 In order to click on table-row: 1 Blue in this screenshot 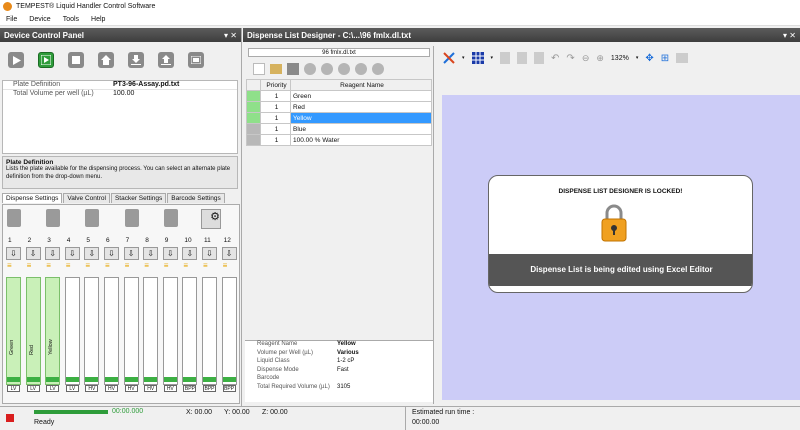, I will do `click(339, 129)`.